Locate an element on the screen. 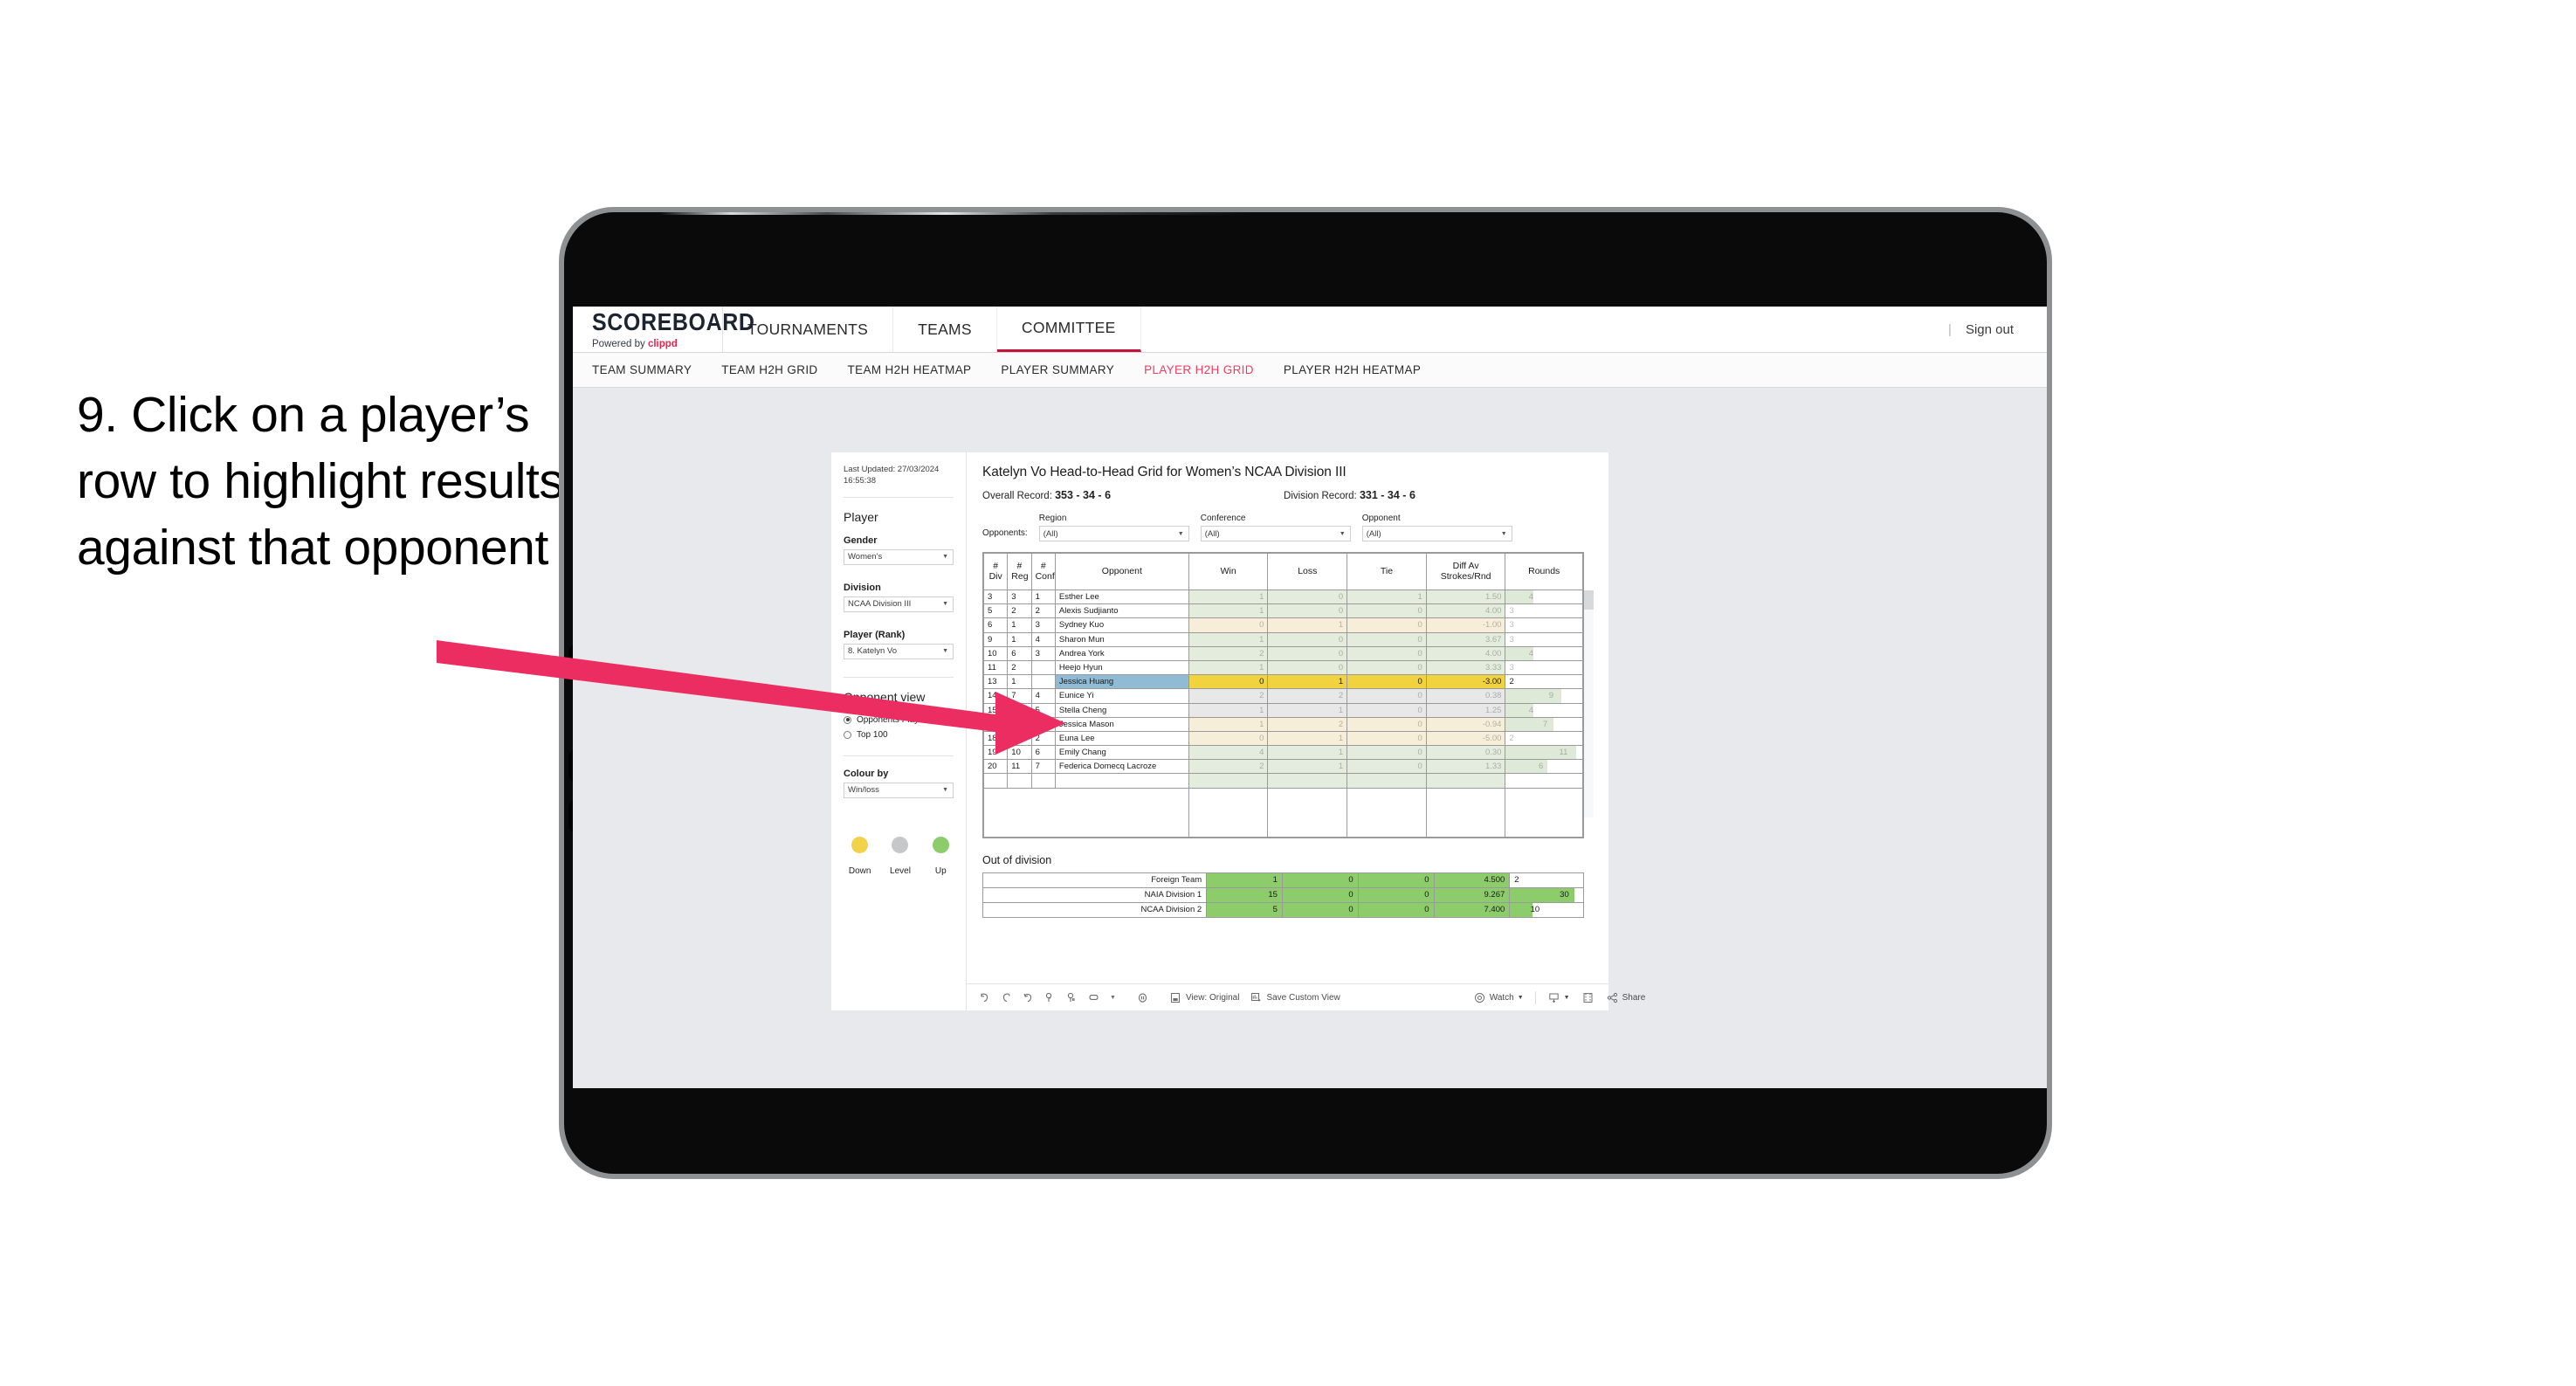  blank-diff is located at coordinates (1465, 812).